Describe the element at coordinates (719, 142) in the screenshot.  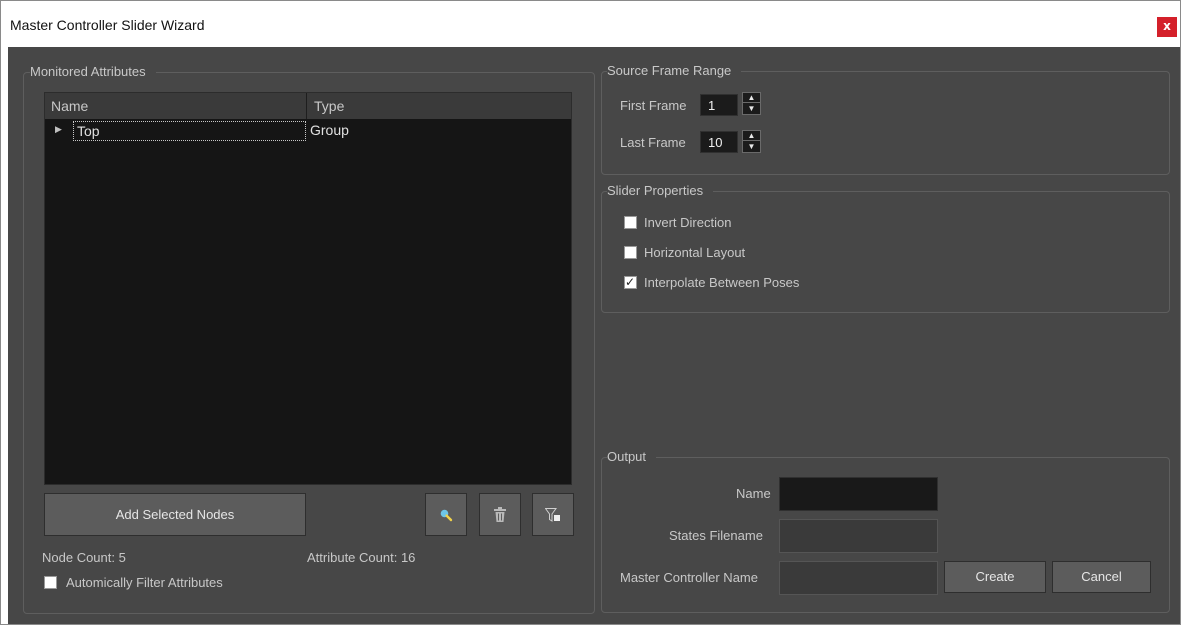
I see `last-frame-input: 10` at that location.